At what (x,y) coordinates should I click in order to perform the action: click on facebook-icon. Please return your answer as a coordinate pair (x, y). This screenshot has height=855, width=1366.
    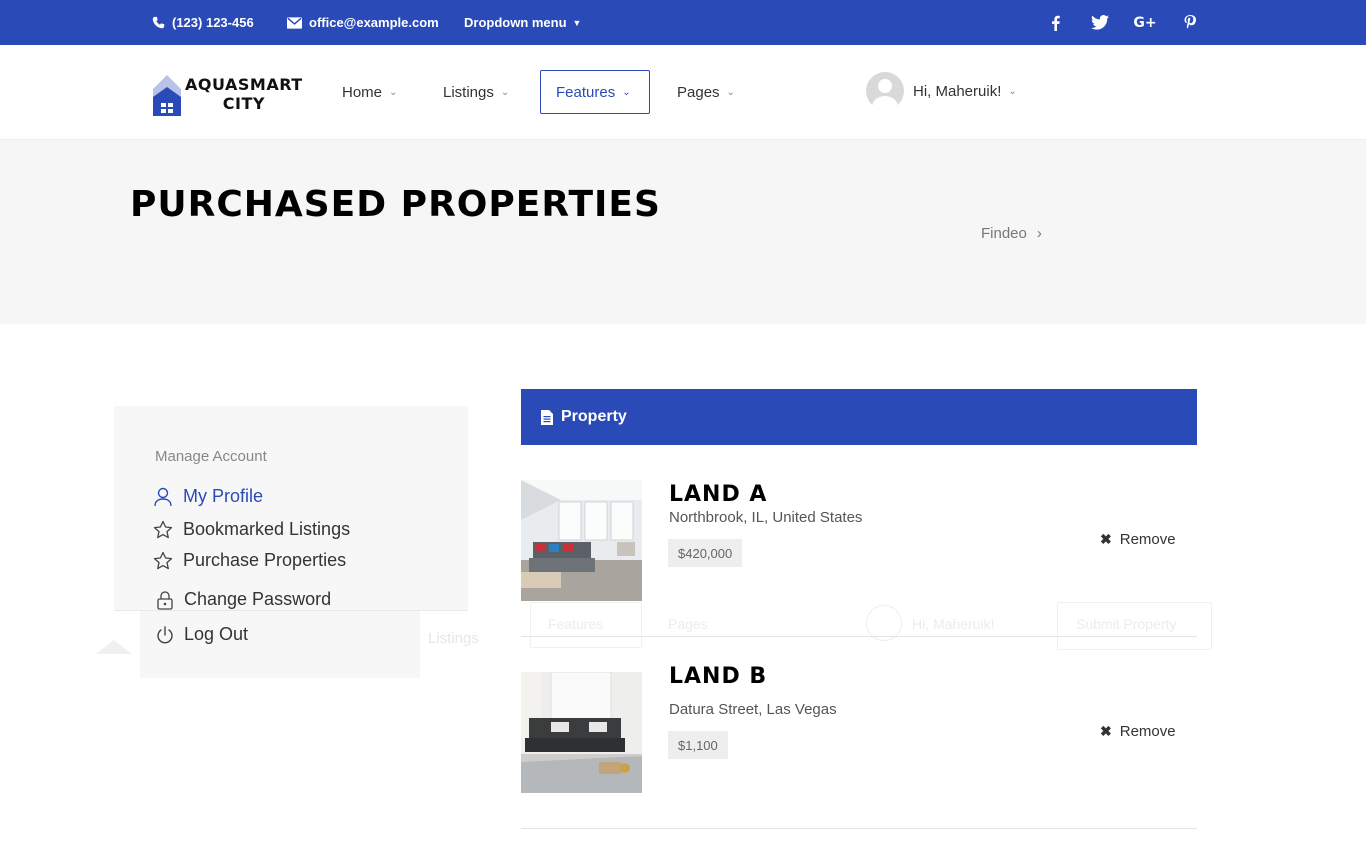
    Looking at the image, I should click on (1055, 22).